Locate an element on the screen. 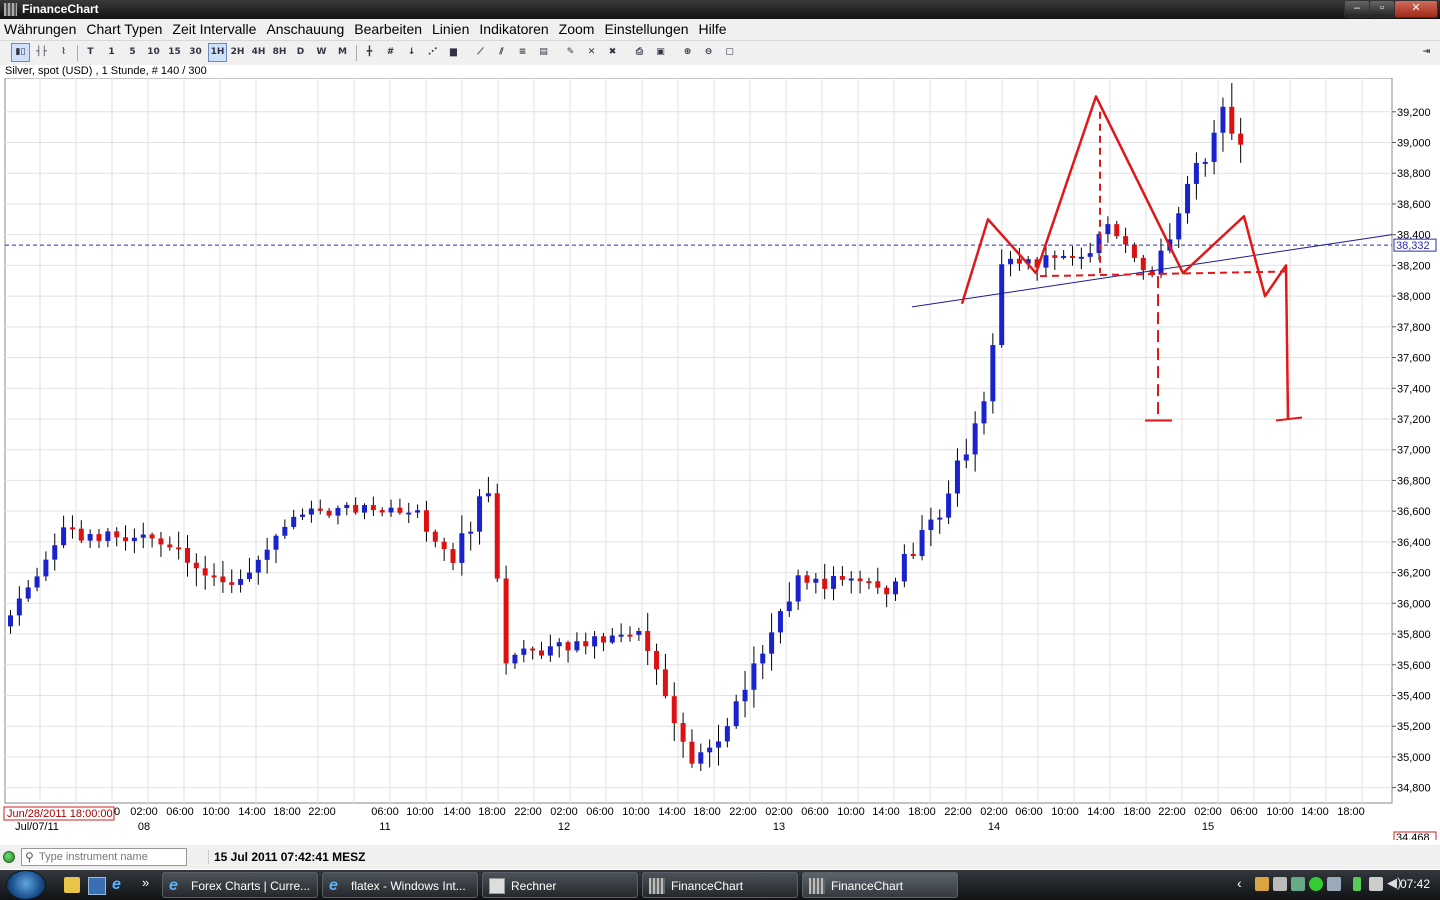 Image resolution: width=1440 pixels, height=900 pixels. interval-button-8h: 8H is located at coordinates (279, 52).